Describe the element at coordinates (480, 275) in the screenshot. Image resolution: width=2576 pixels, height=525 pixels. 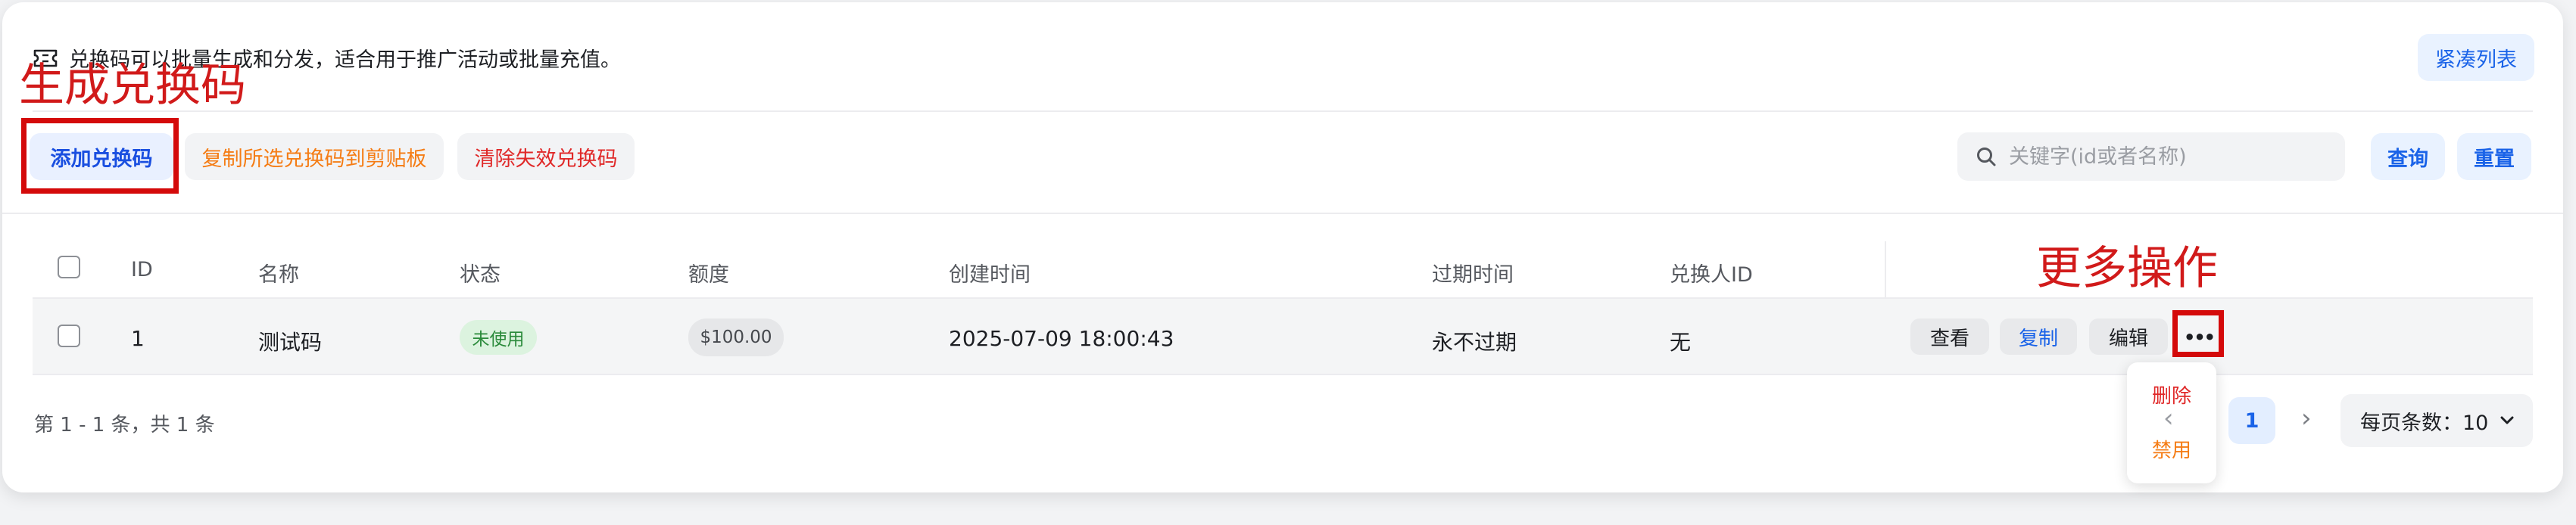
I see `column-header-status: 状态` at that location.